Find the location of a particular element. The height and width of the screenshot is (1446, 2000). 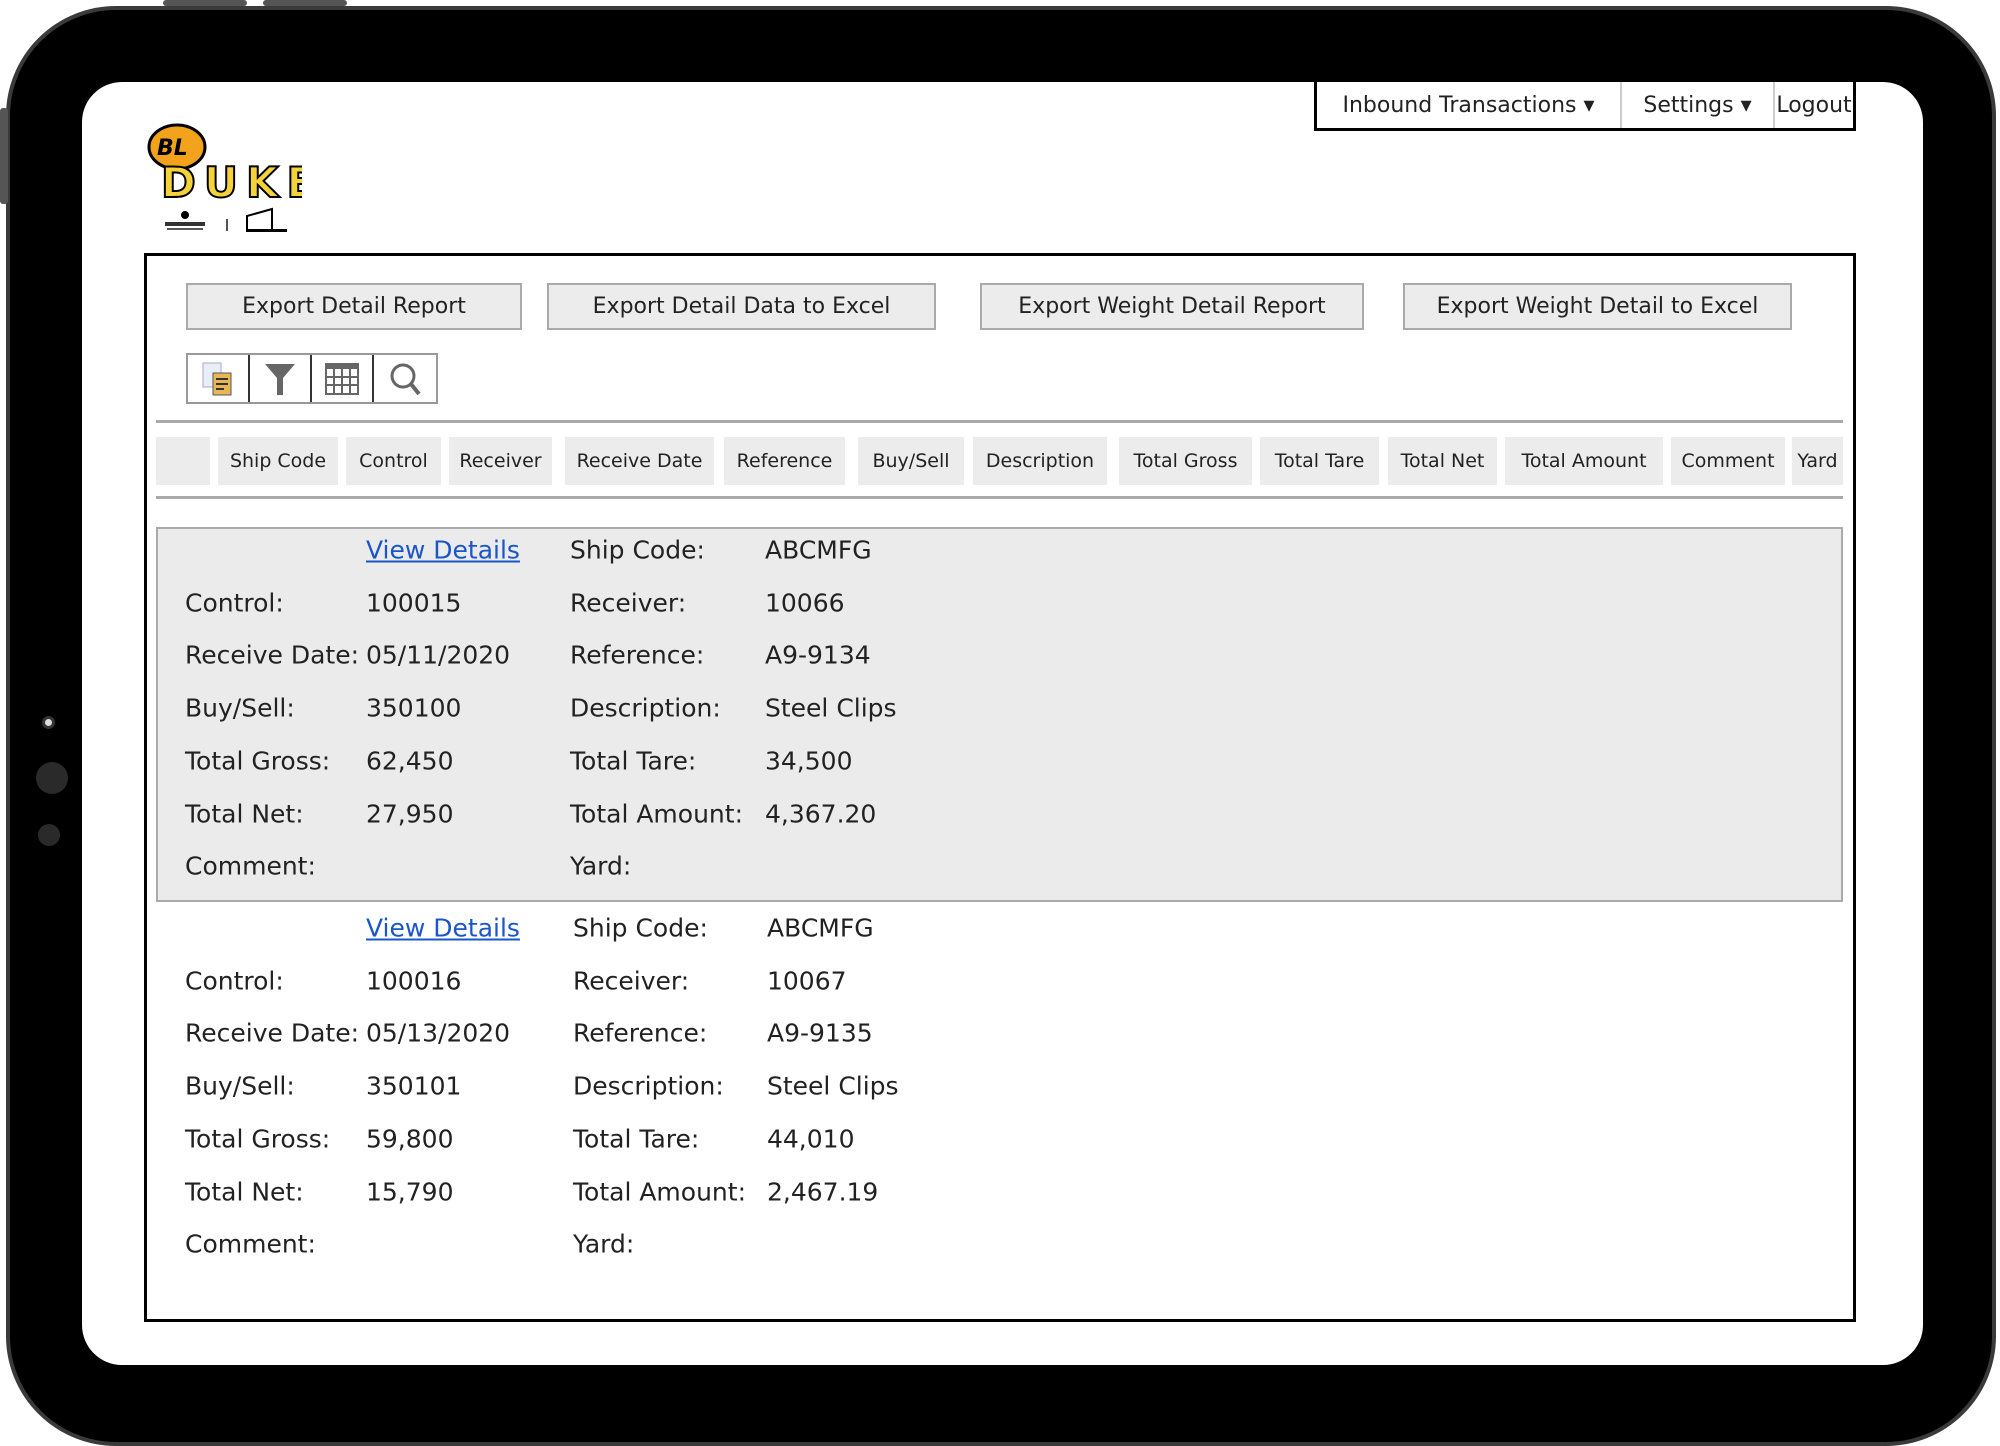

nav-settings: Settings ▾ is located at coordinates (1698, 105).